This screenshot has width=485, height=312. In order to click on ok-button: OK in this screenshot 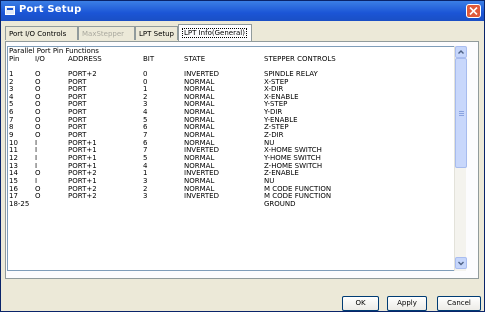, I will do `click(360, 303)`.